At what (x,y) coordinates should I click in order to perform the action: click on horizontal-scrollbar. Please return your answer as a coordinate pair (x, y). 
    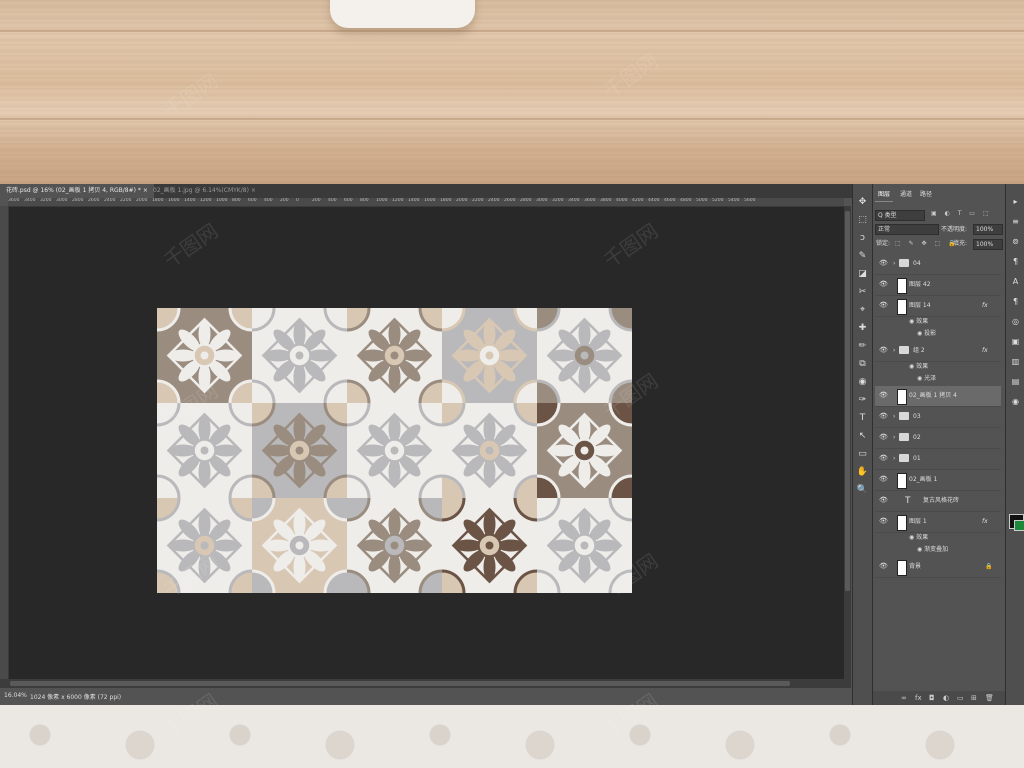
    Looking at the image, I should click on (425, 683).